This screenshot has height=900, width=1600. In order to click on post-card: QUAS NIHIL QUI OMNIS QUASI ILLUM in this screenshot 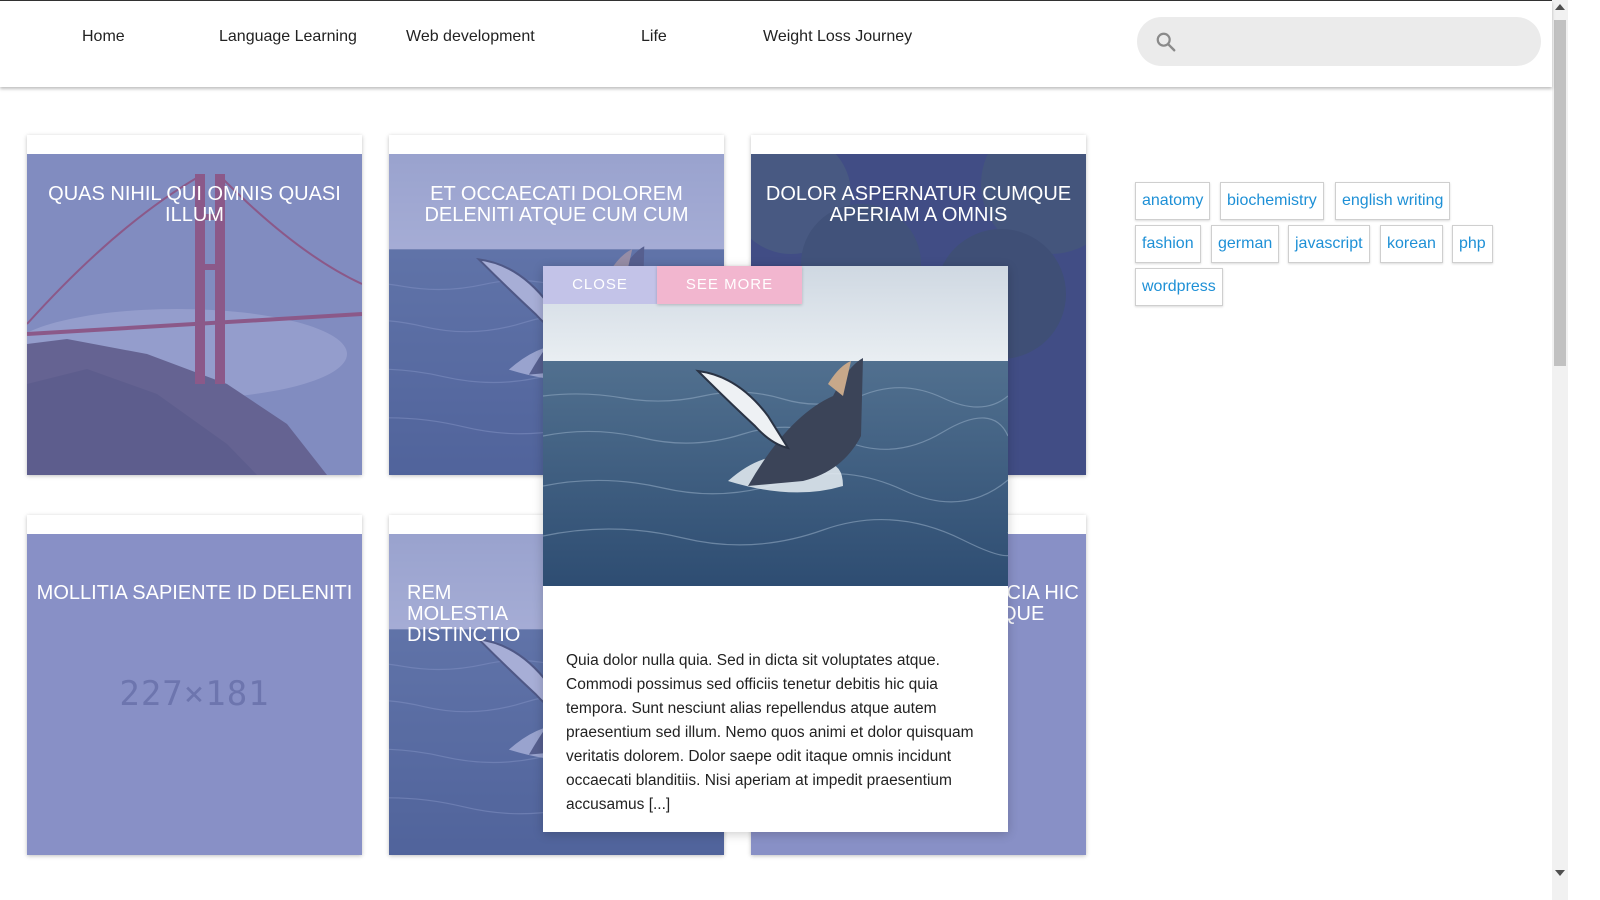, I will do `click(194, 305)`.